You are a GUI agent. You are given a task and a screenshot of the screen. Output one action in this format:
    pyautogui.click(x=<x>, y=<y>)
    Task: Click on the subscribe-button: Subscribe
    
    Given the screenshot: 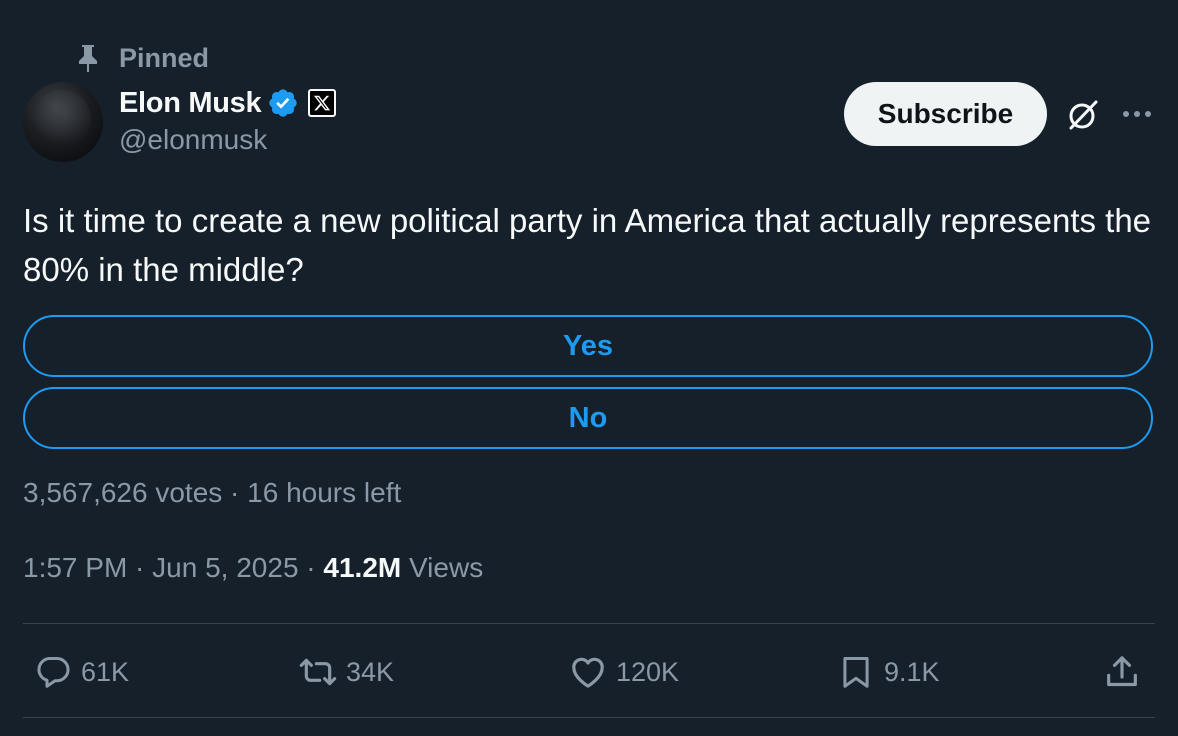 What is the action you would take?
    pyautogui.click(x=945, y=114)
    